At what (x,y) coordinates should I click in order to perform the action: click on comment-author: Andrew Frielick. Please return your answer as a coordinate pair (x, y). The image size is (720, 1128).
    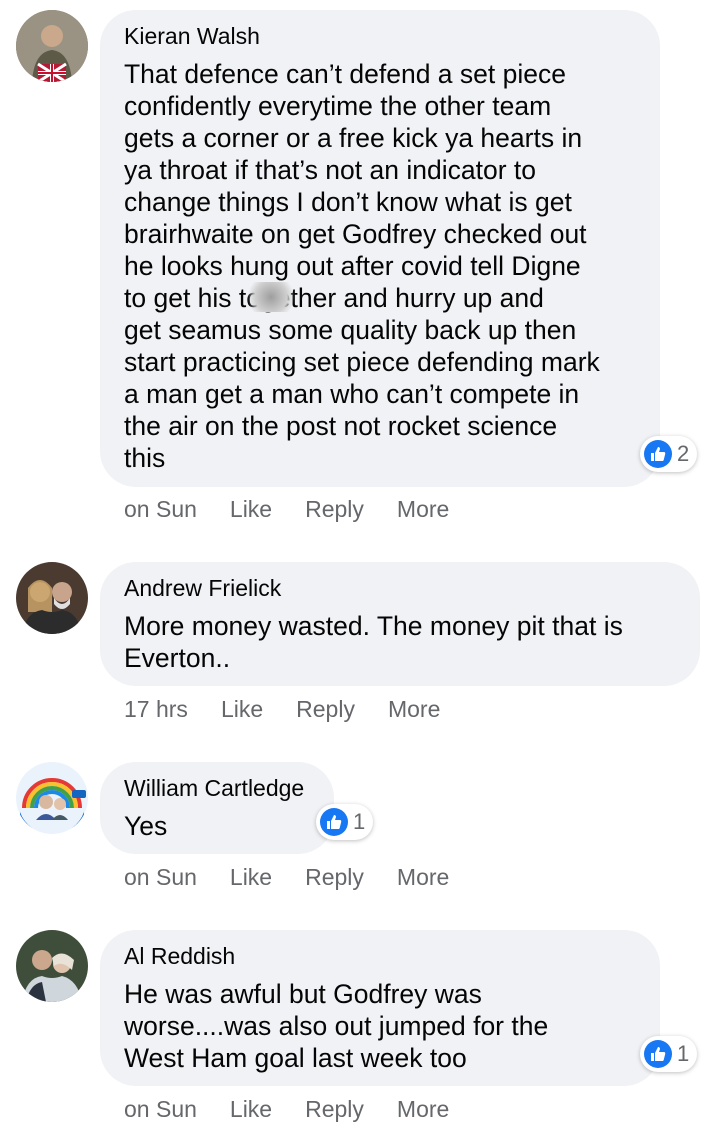
    Looking at the image, I should click on (202, 588).